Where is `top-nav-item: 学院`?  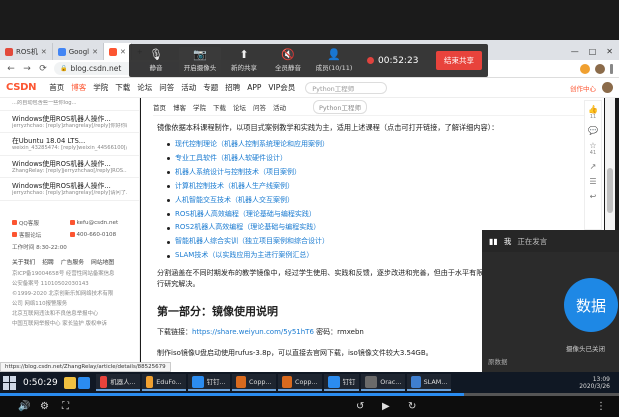 top-nav-item: 学院 is located at coordinates (199, 107).